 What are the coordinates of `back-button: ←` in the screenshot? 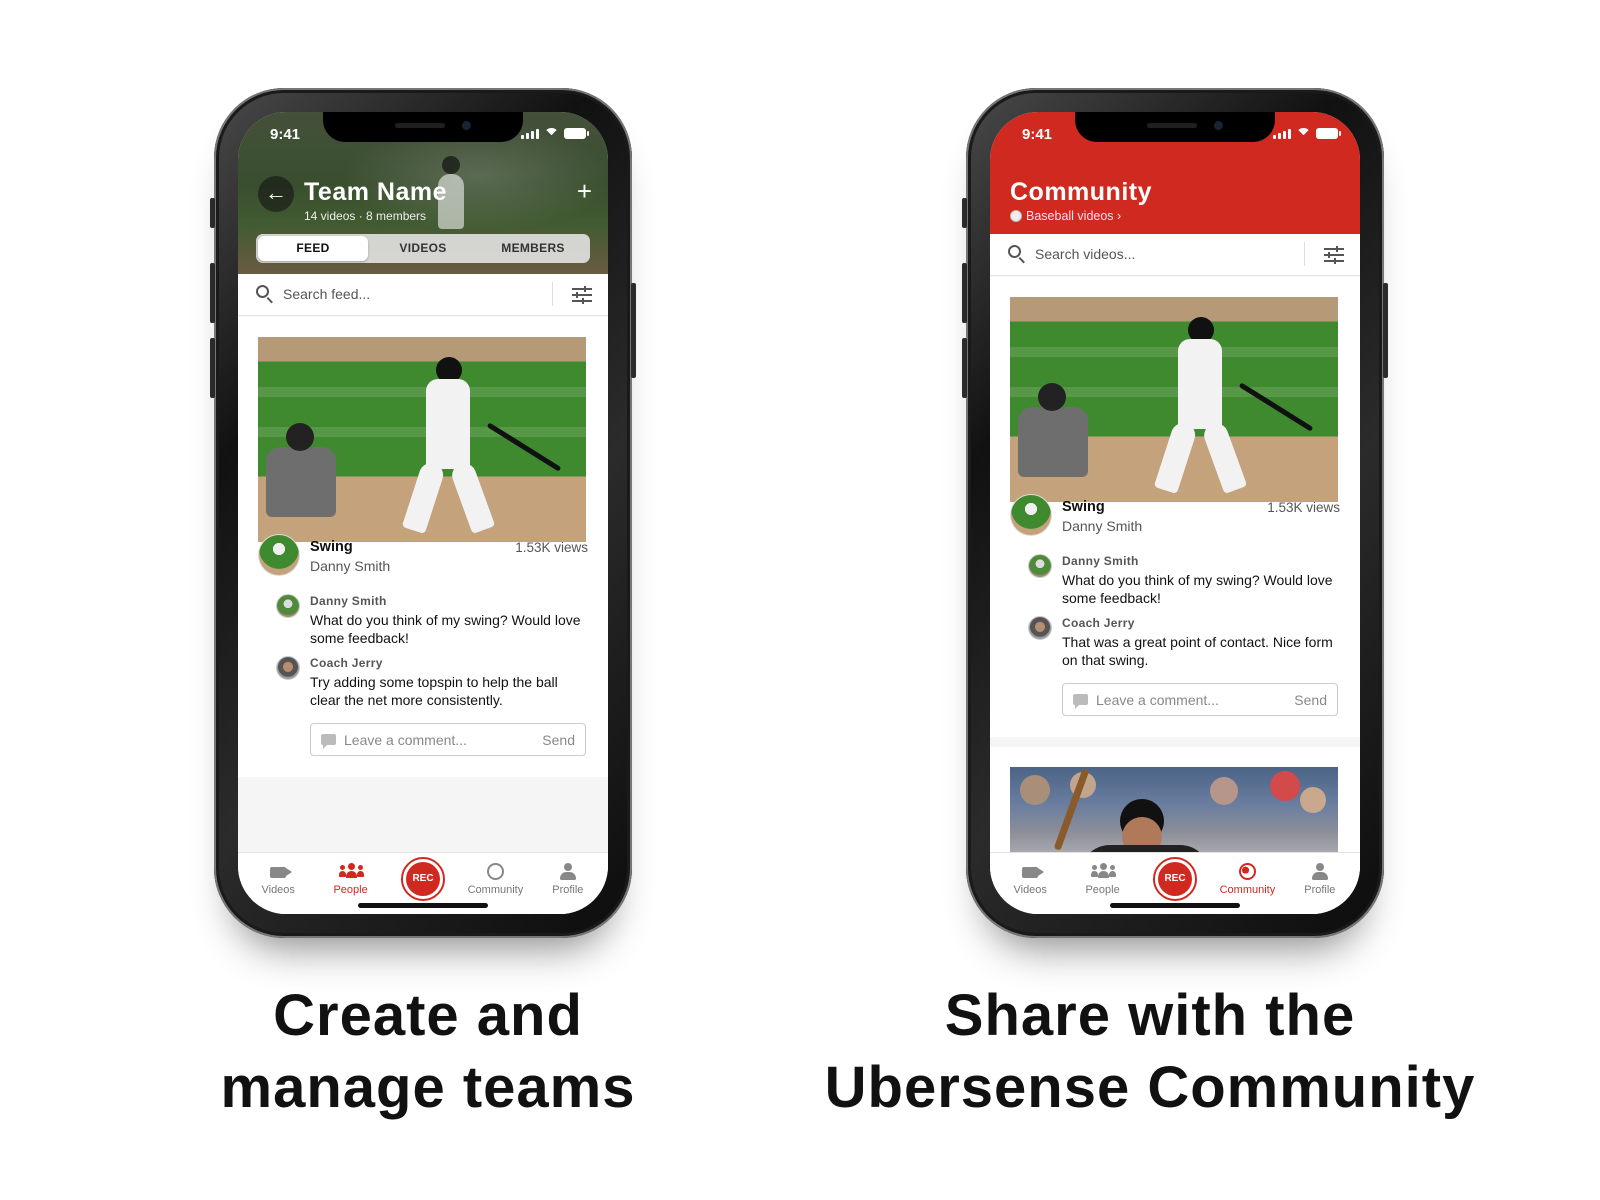 It's located at (276, 194).